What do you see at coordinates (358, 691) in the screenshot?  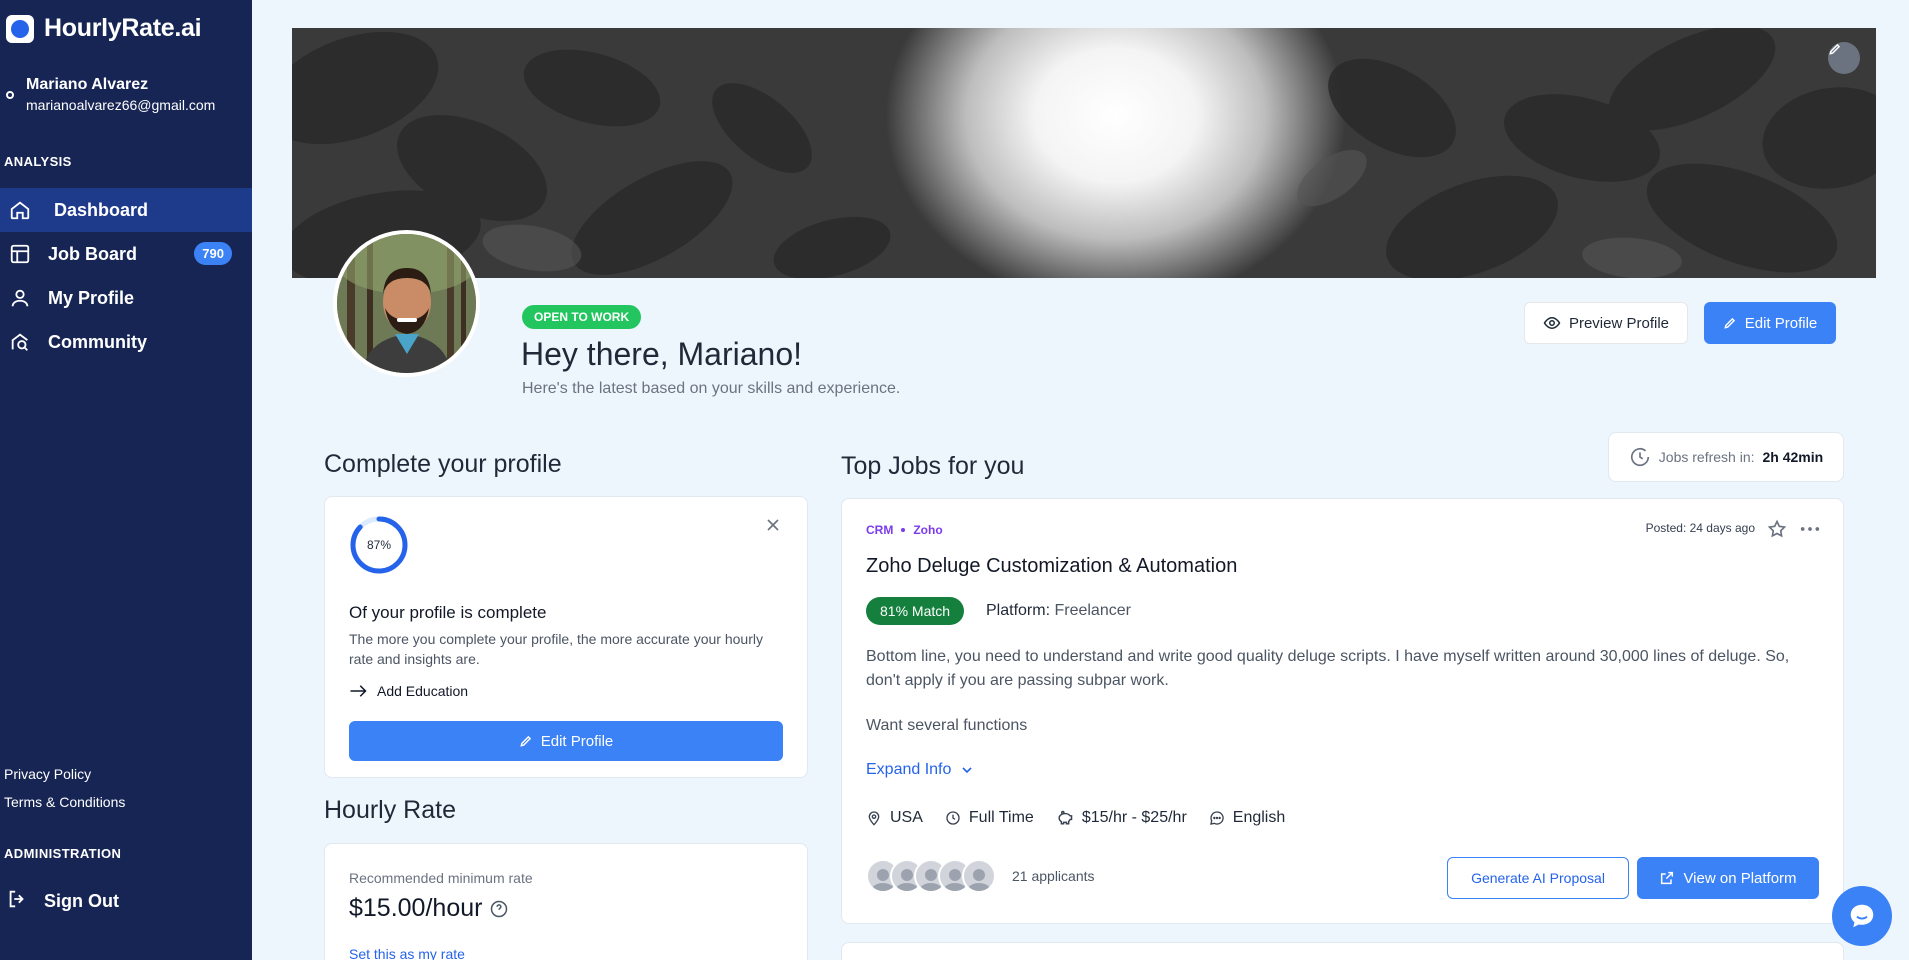 I see `arrow-right-icon` at bounding box center [358, 691].